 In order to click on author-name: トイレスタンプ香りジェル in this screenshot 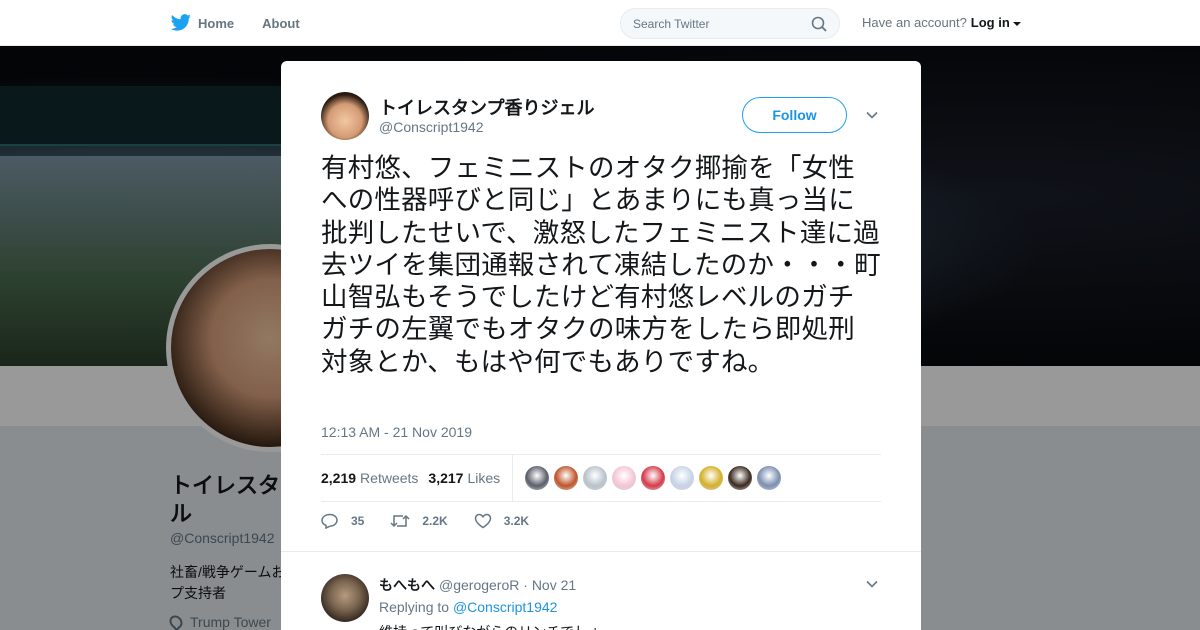, I will do `click(486, 107)`.